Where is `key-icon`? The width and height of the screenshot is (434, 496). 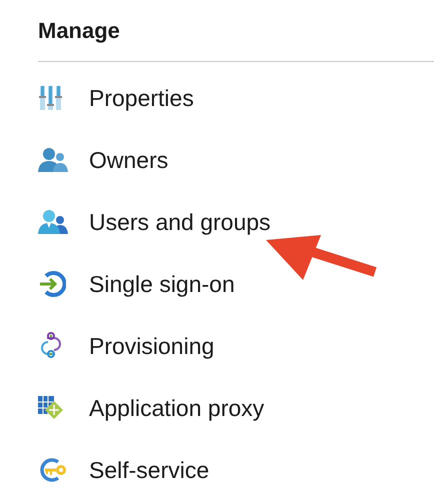
key-icon is located at coordinates (53, 470).